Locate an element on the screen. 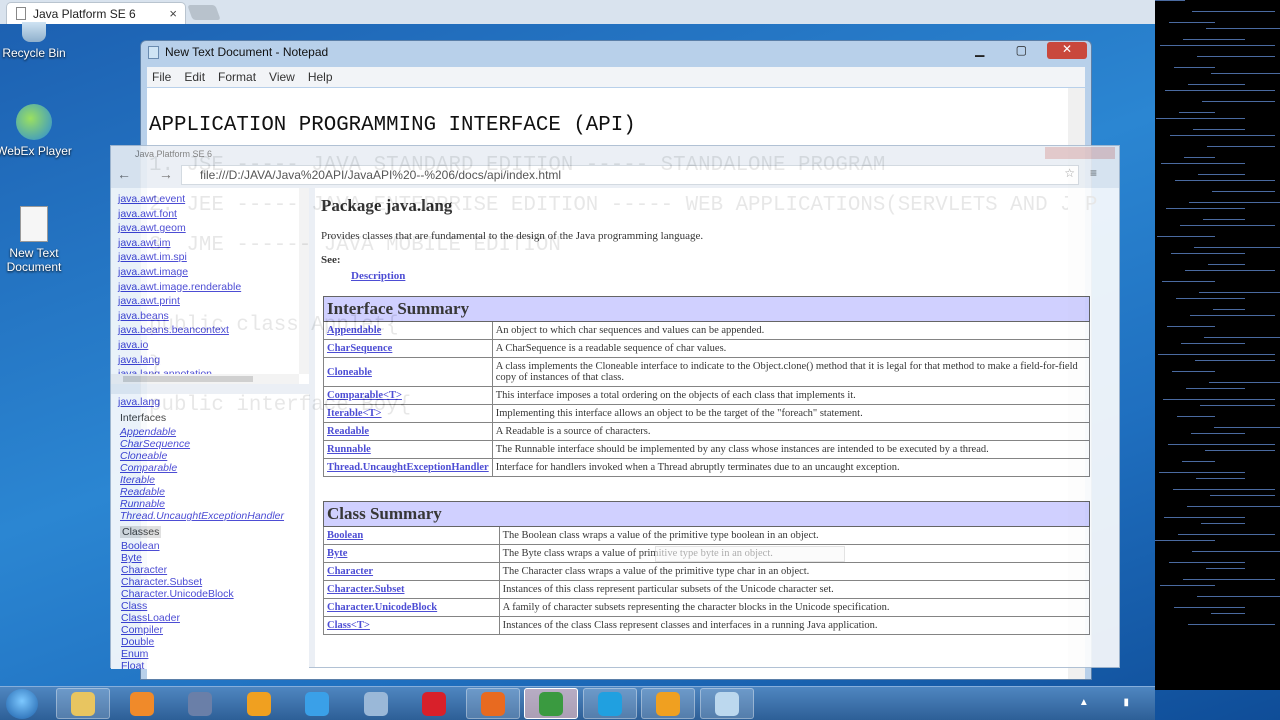 This screenshot has height=720, width=1280. package-link: java.awt.im.spi is located at coordinates (213, 257).